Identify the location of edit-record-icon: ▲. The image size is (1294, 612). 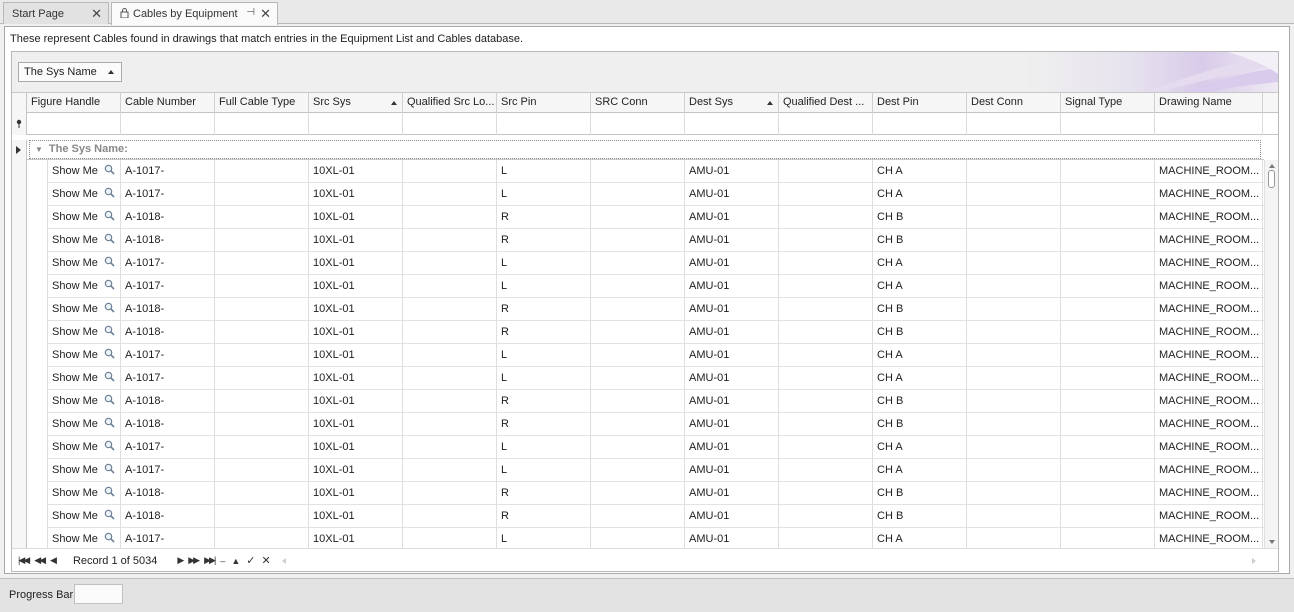
(235, 561).